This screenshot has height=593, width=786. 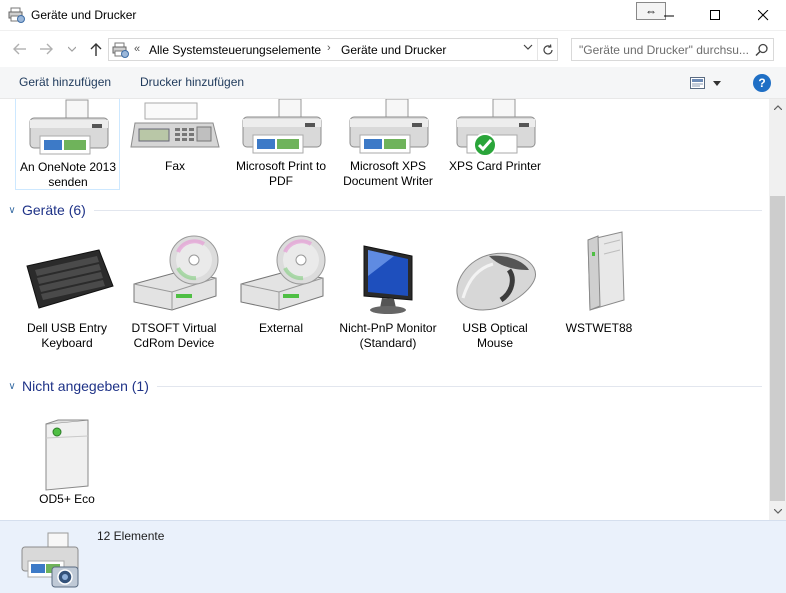 I want to click on search-icon, so click(x=761, y=50).